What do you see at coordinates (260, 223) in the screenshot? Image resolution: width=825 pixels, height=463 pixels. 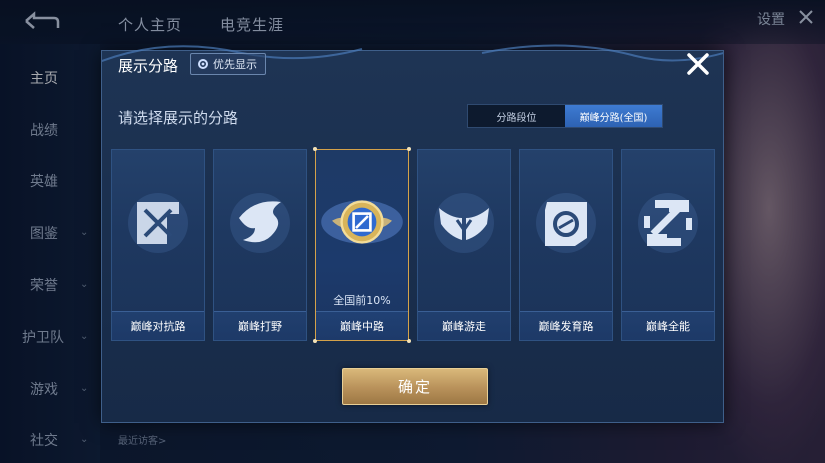 I see `dragon-icon` at bounding box center [260, 223].